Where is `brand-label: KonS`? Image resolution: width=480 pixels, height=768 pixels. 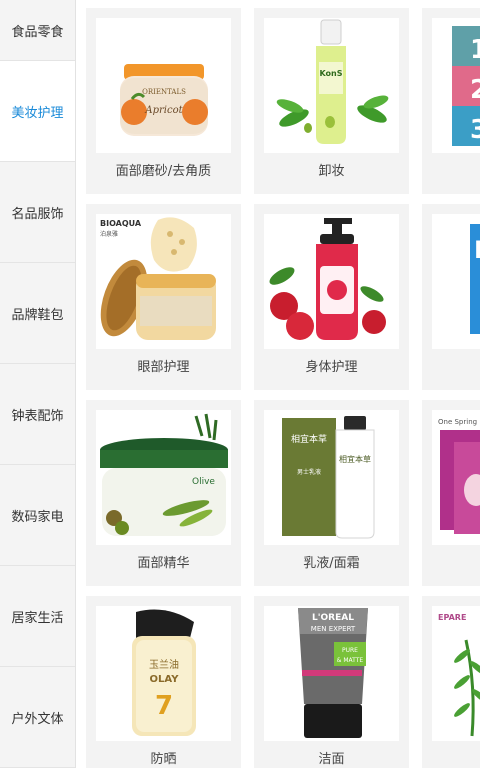 brand-label: KonS is located at coordinates (330, 73).